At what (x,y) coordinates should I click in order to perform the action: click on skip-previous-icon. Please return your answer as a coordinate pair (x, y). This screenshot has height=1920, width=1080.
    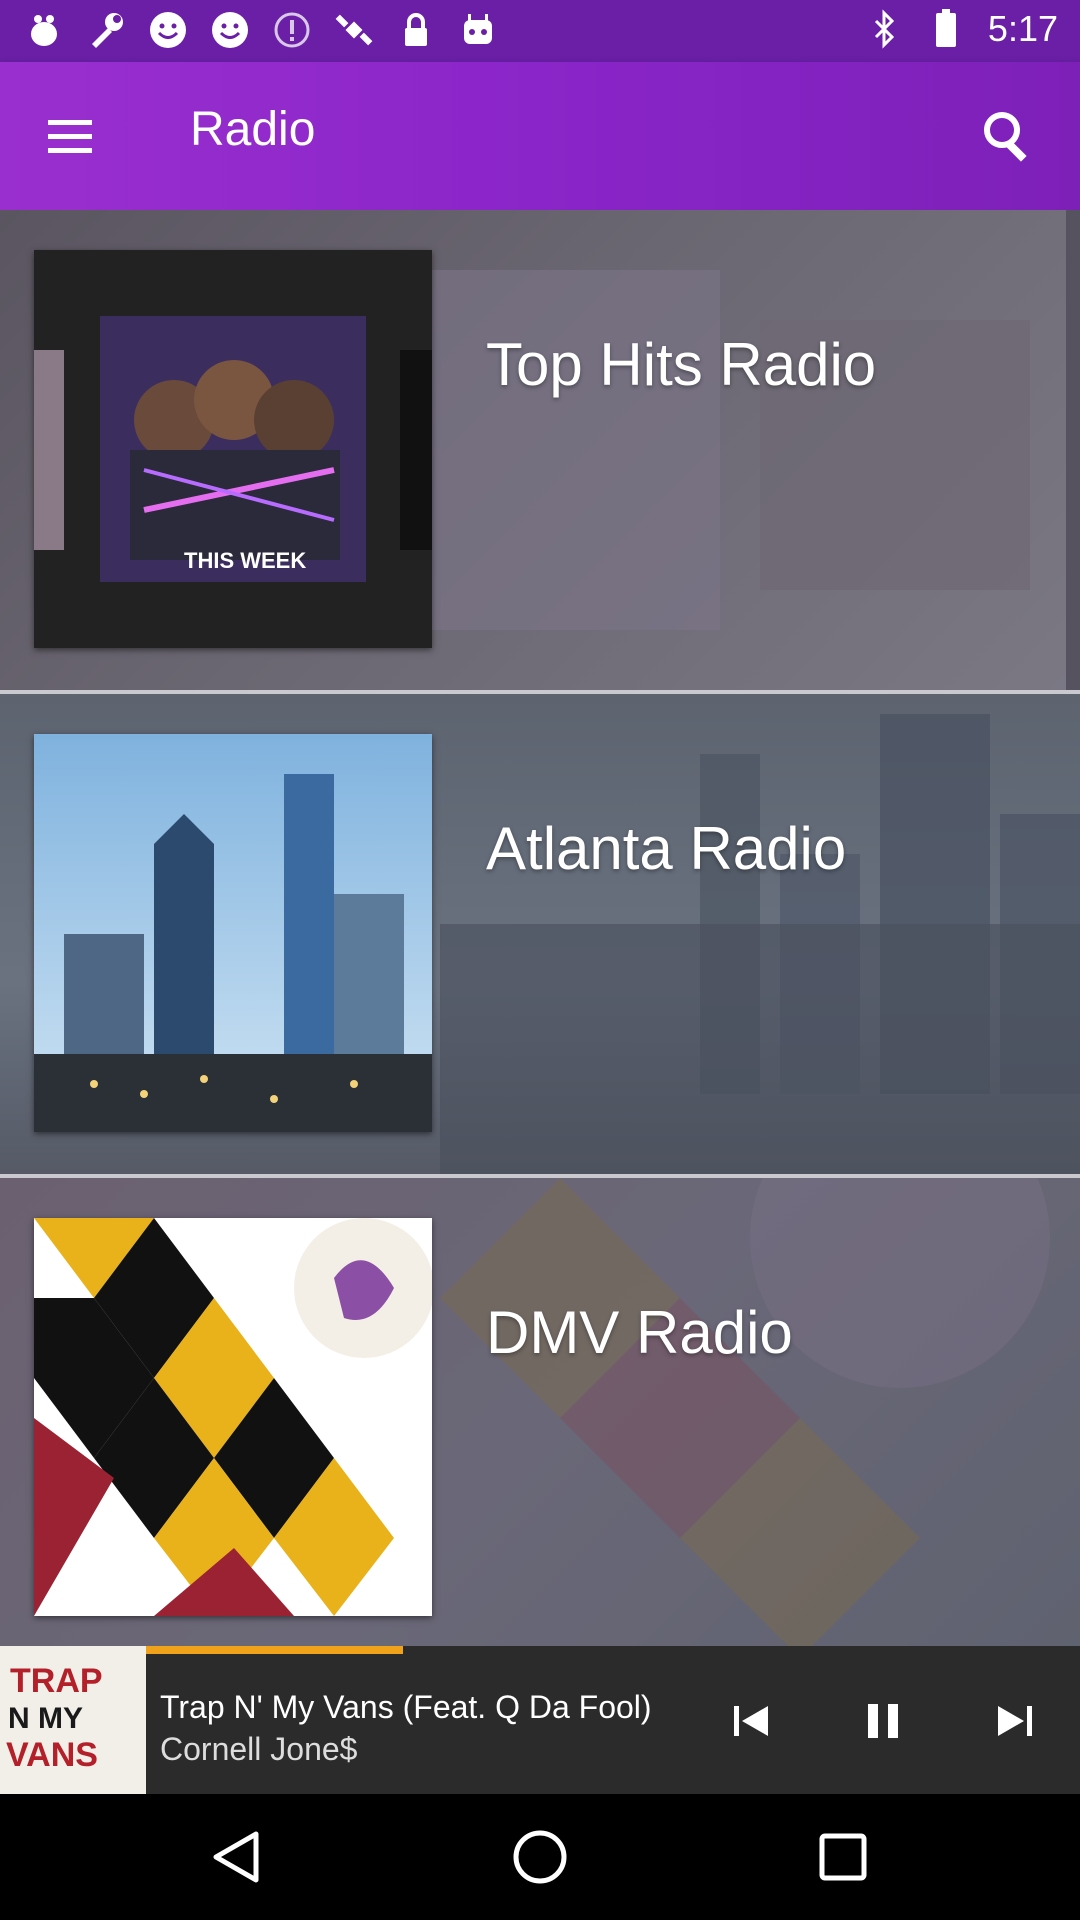
    Looking at the image, I should click on (751, 1721).